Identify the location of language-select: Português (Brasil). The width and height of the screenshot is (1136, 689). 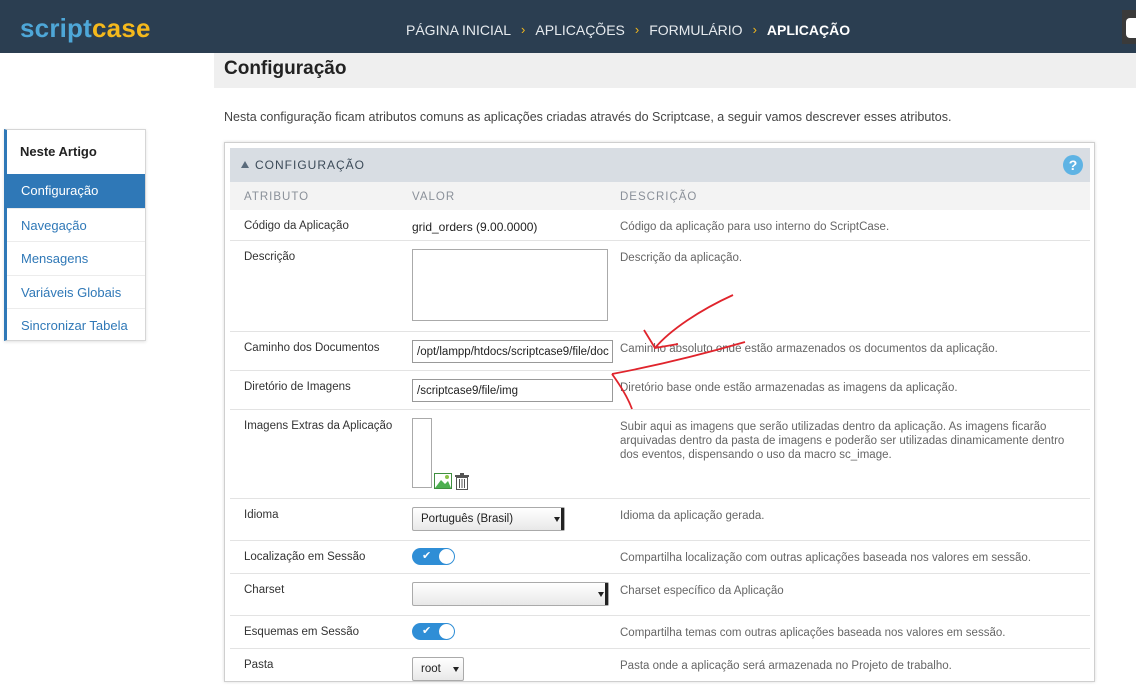
(488, 519).